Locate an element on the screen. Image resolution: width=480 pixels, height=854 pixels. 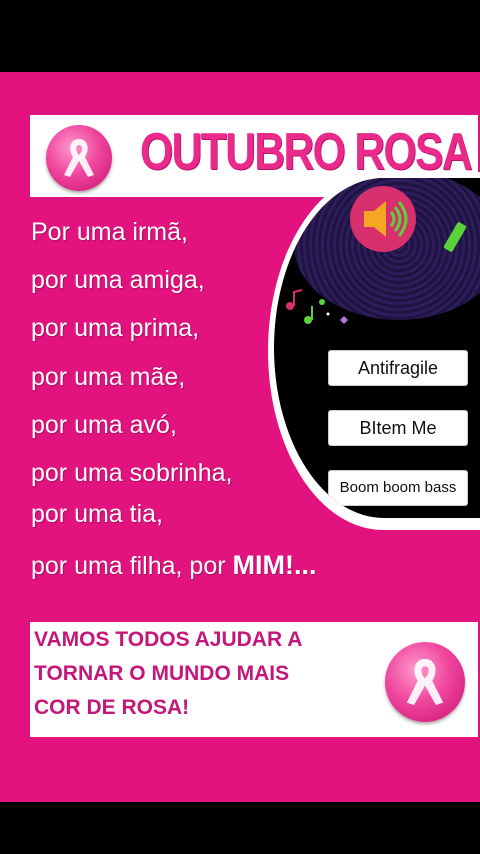
speaker-button is located at coordinates (383, 219).